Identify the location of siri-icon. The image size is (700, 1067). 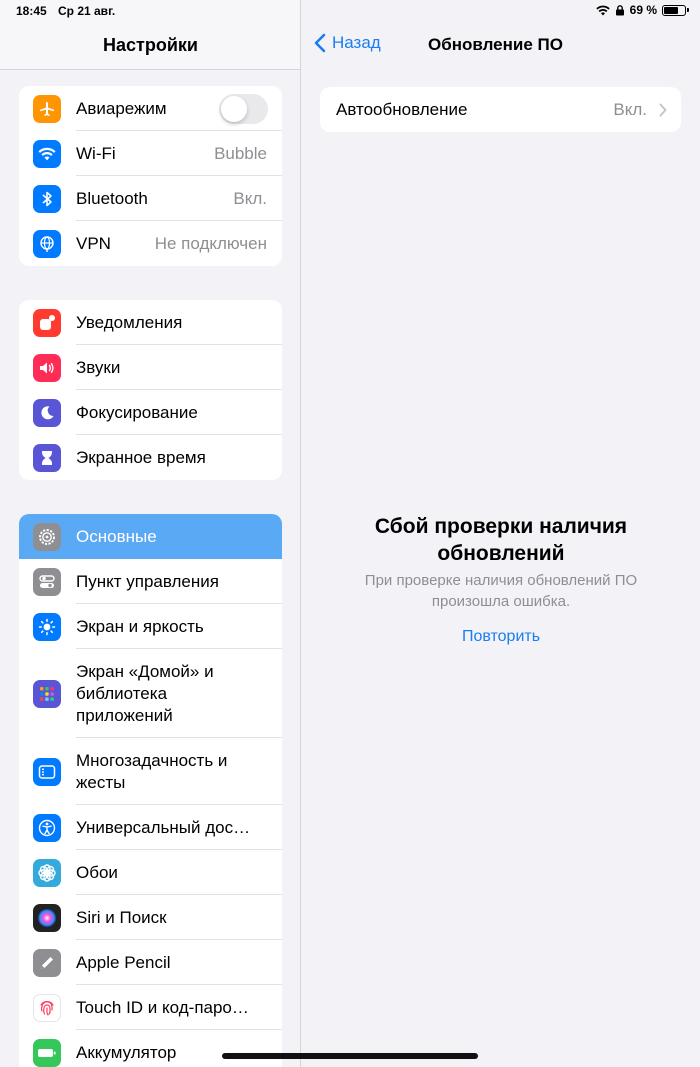
(47, 917).